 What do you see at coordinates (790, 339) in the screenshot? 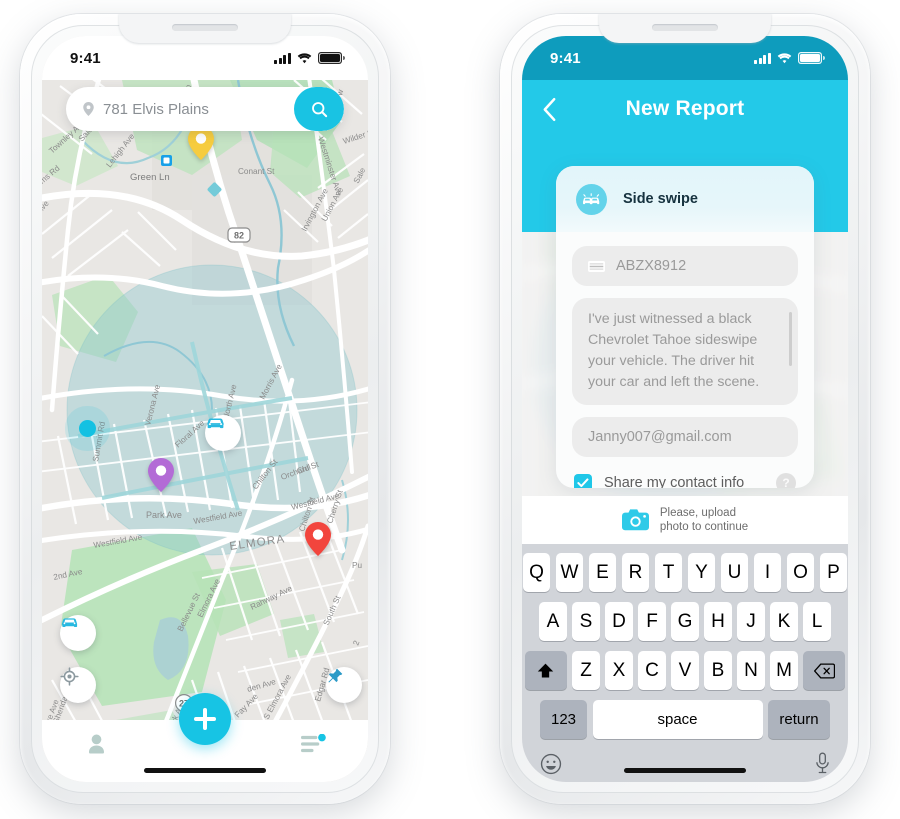
I see `description-scrollbar` at bounding box center [790, 339].